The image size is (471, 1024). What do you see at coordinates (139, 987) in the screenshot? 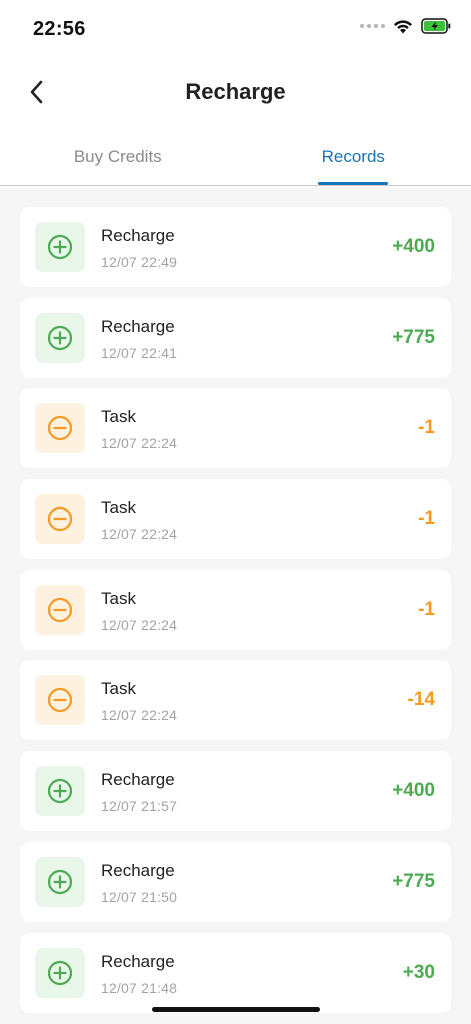
I see `record-time: 12/07 21:48` at bounding box center [139, 987].